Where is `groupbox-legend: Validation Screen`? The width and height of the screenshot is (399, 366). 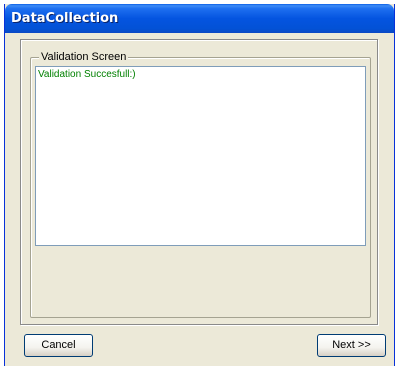
groupbox-legend: Validation Screen is located at coordinates (84, 57).